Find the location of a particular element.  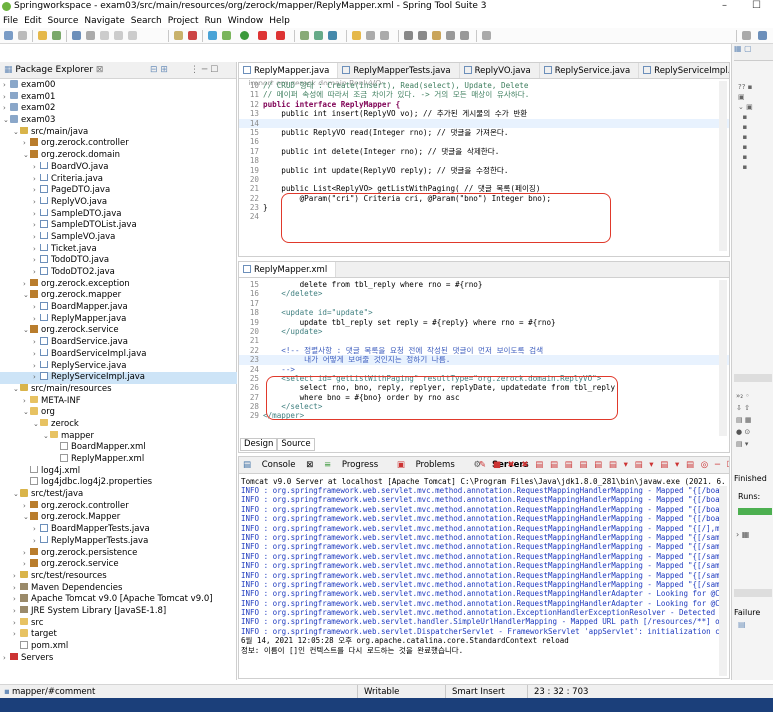

minimize-button: – is located at coordinates (724, 6).